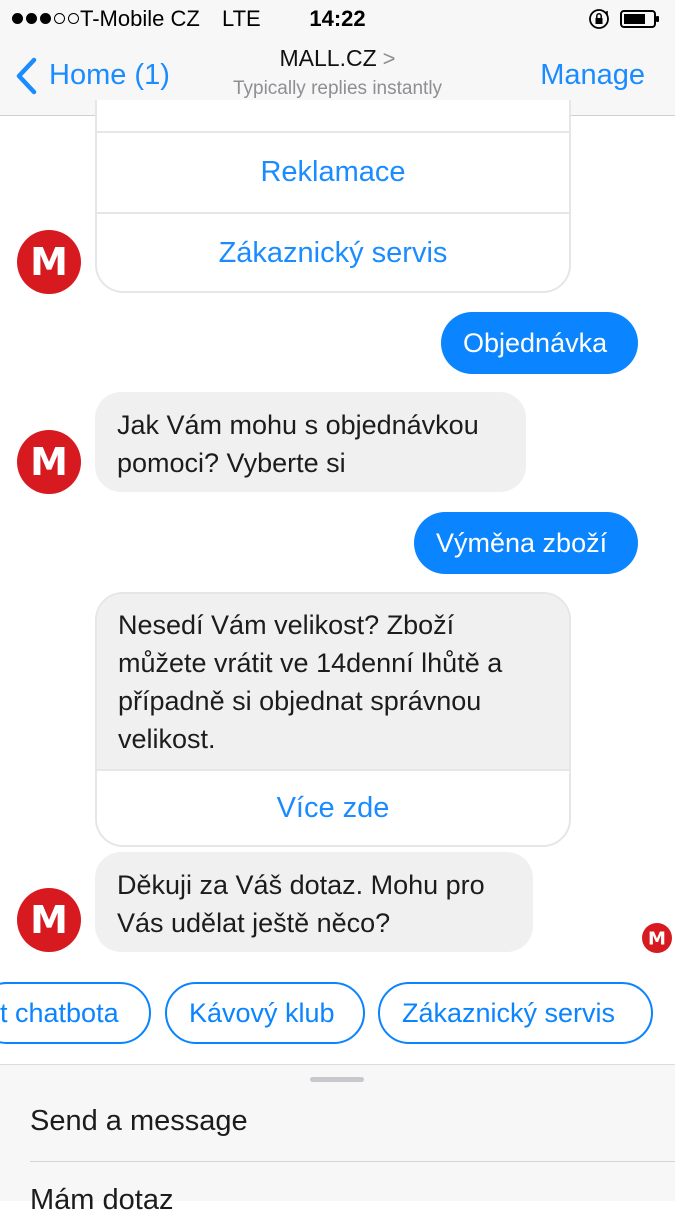 This screenshot has height=1217, width=675. I want to click on quick-reply-chatbot: t chatbota, so click(75, 1013).